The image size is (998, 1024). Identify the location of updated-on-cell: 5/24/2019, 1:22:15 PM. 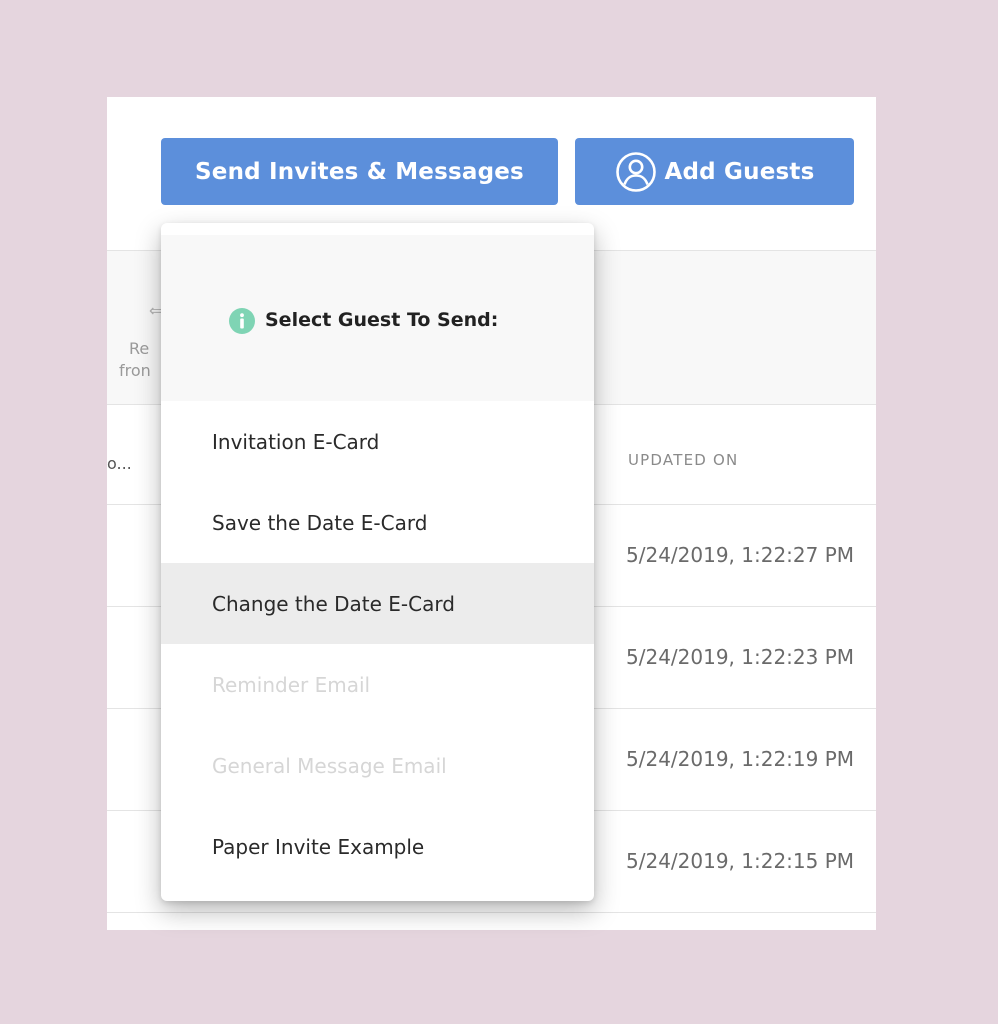
(740, 861).